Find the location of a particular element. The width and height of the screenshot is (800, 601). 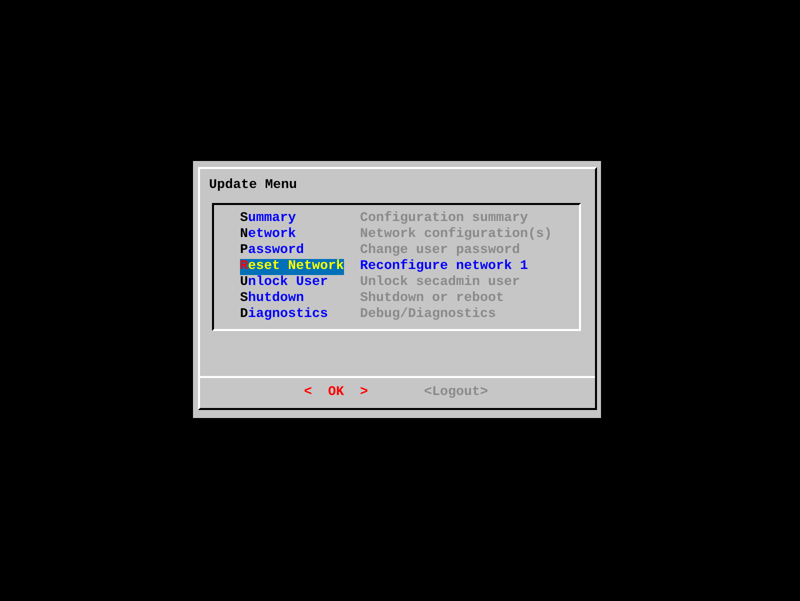

menu-item: Summary is located at coordinates (268, 219).